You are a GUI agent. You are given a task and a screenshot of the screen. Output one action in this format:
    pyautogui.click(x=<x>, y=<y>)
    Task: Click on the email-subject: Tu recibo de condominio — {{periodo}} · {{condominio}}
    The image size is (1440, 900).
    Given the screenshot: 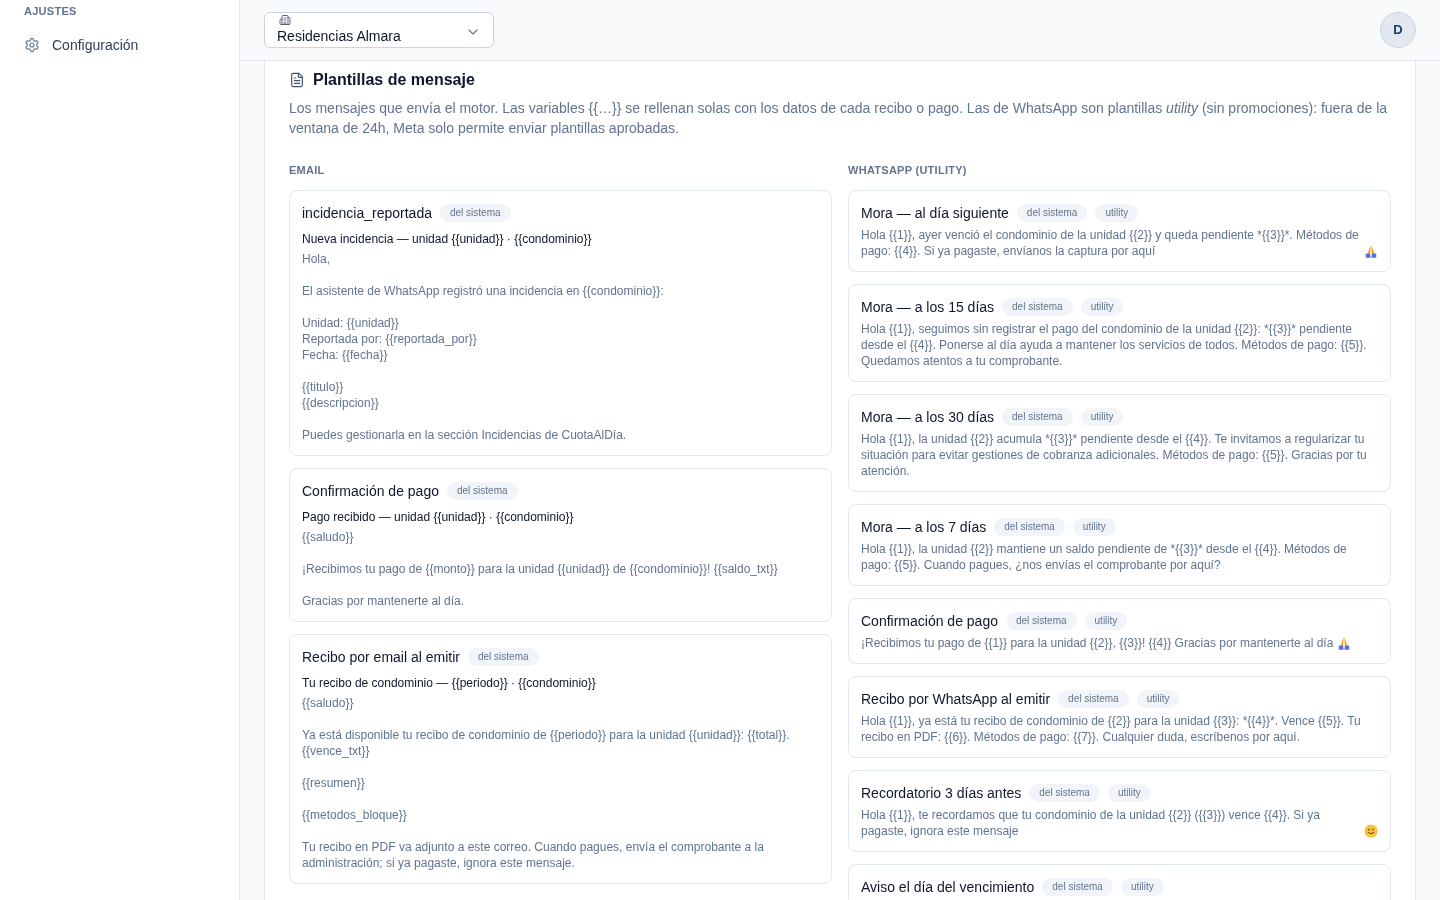 What is the action you would take?
    pyautogui.click(x=449, y=683)
    